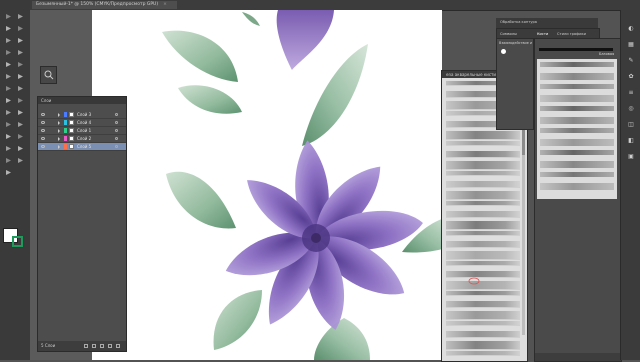 Image resolution: width=640 pixels, height=362 pixels. I want to click on eraser-icon, so click(8, 76).